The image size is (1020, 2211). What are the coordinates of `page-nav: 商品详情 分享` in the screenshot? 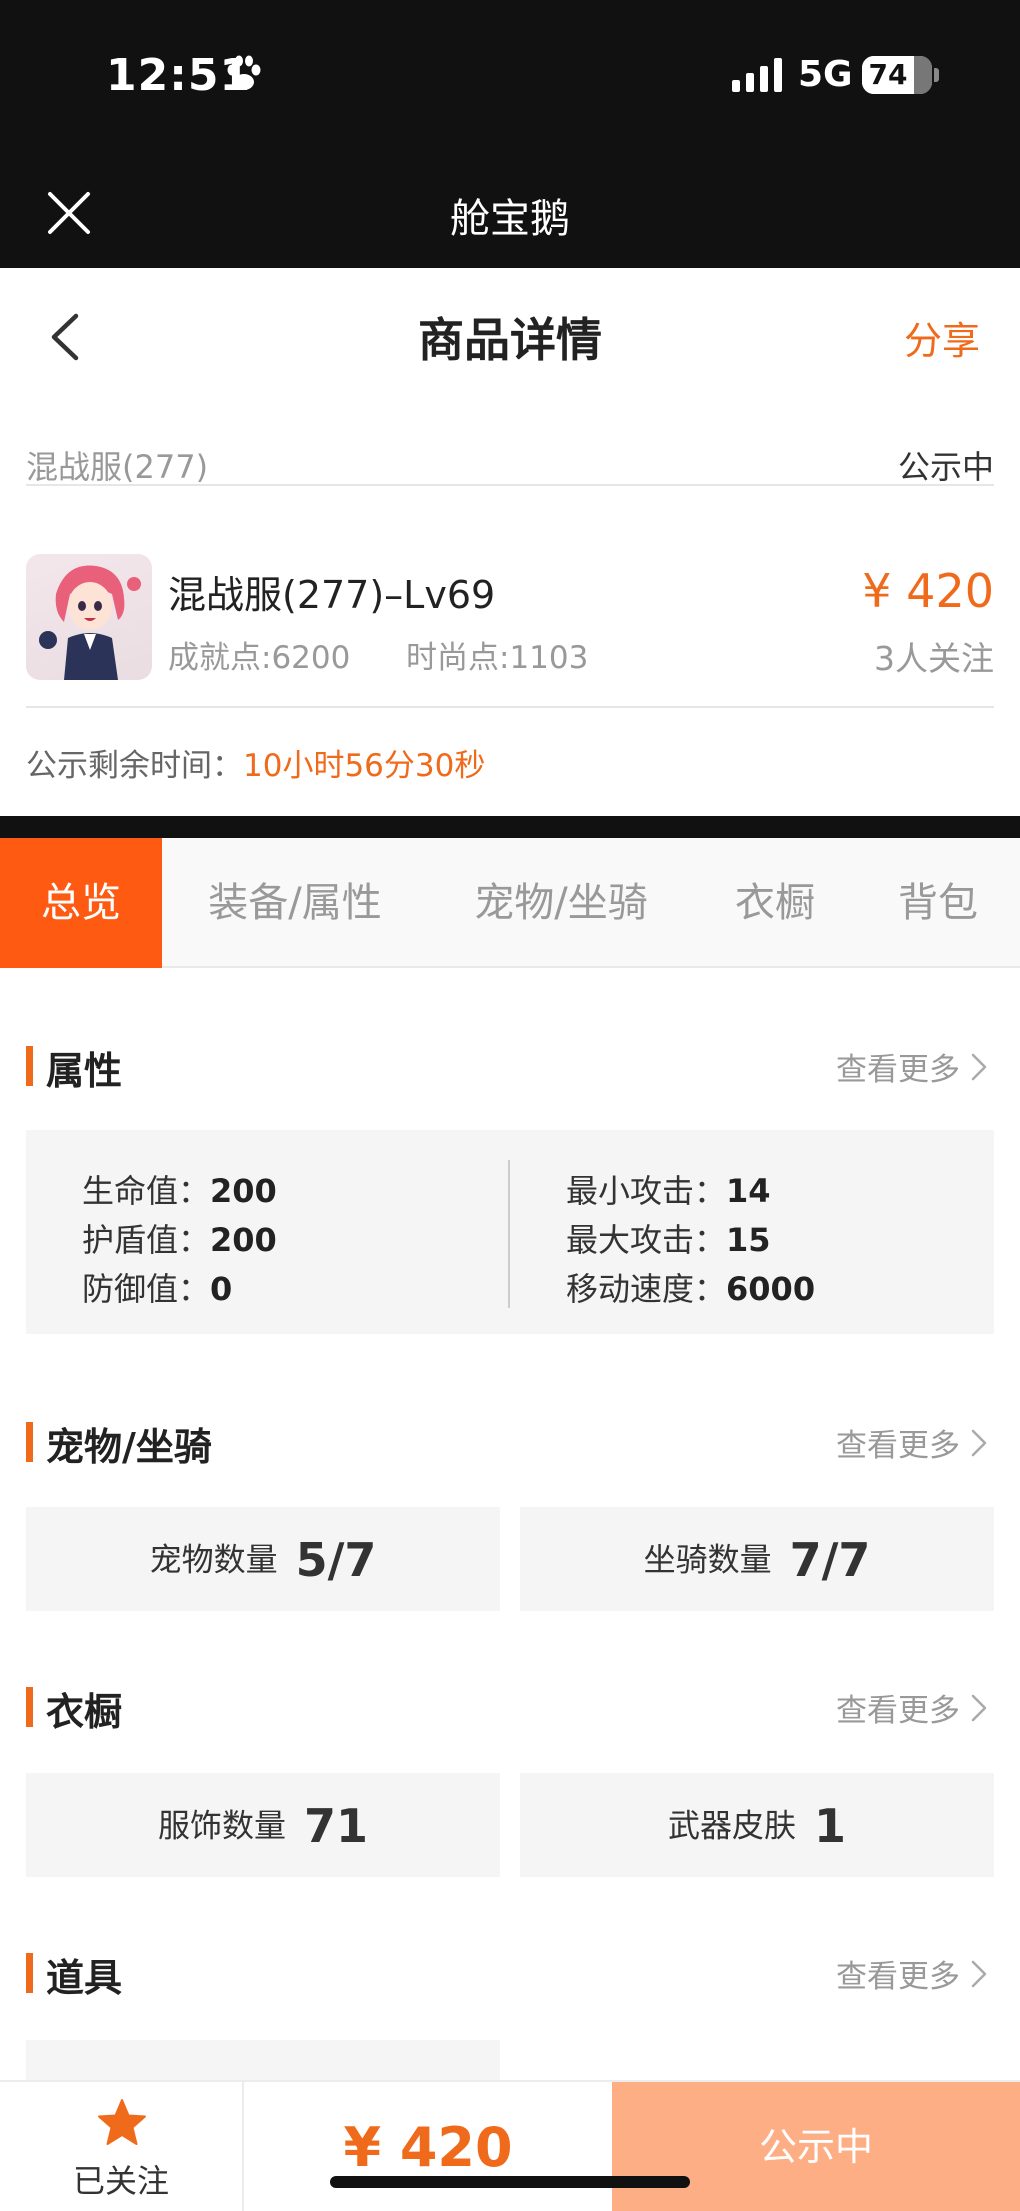 It's located at (510, 333).